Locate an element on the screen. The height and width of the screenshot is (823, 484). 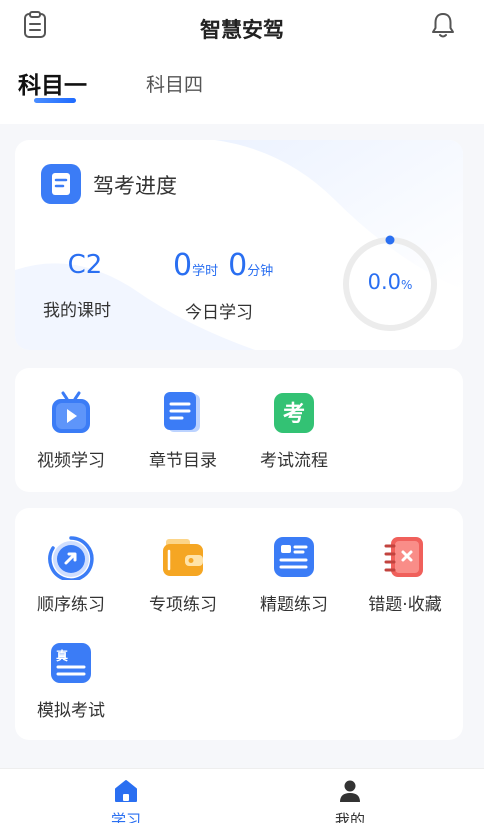
list-icon is located at coordinates (294, 557).